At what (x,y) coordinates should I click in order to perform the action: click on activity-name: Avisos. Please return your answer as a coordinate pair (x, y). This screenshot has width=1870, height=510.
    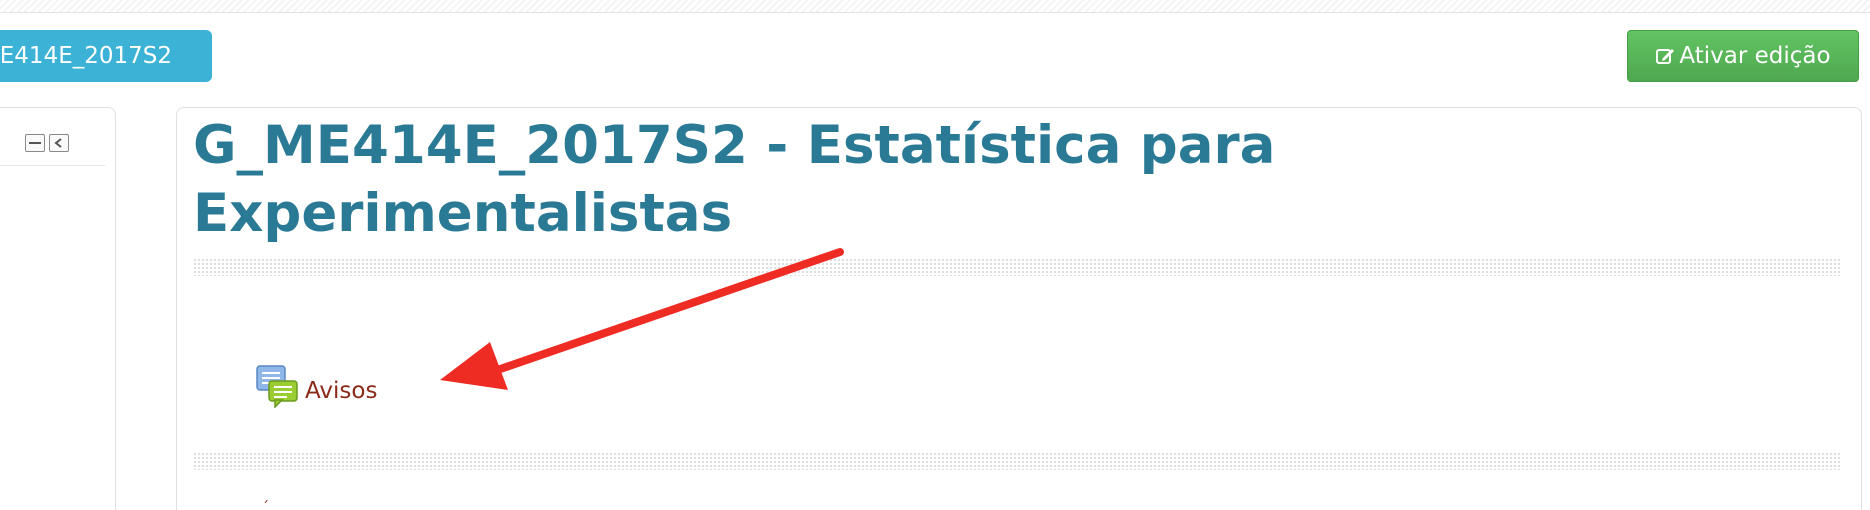
    Looking at the image, I should click on (341, 391).